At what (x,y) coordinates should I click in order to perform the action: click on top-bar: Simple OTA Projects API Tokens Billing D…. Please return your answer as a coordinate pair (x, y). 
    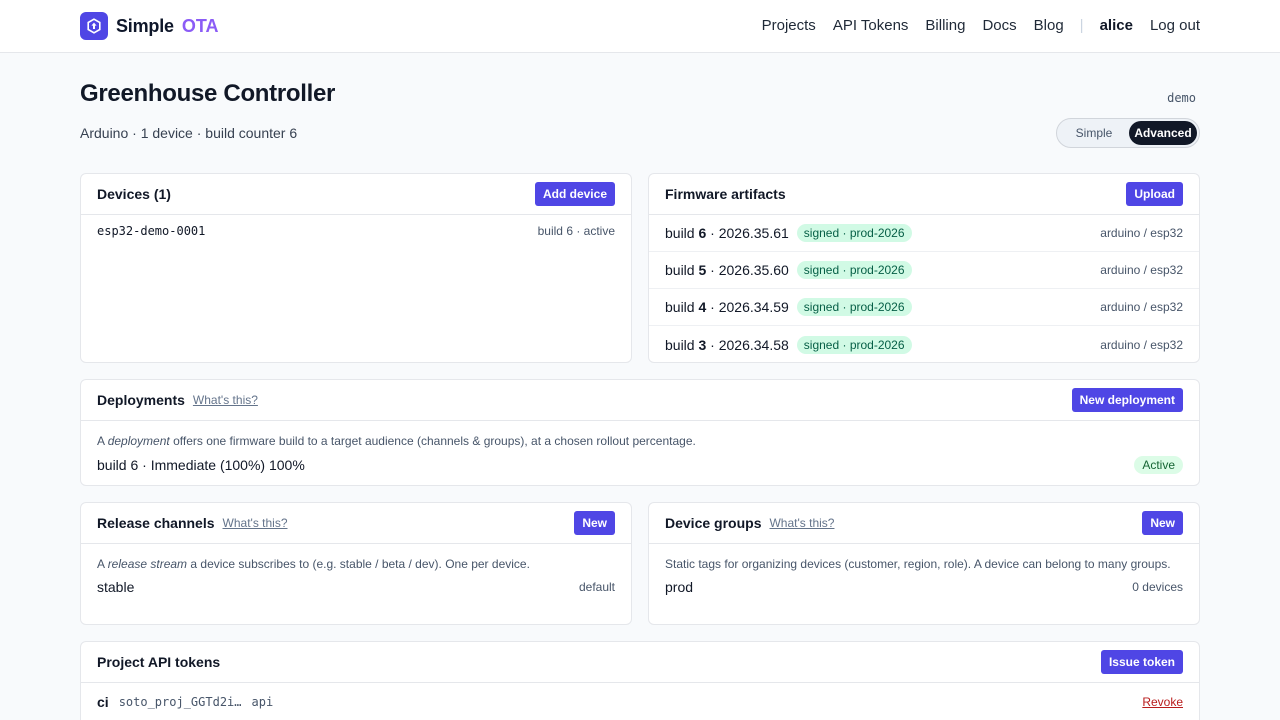
    Looking at the image, I should click on (640, 26).